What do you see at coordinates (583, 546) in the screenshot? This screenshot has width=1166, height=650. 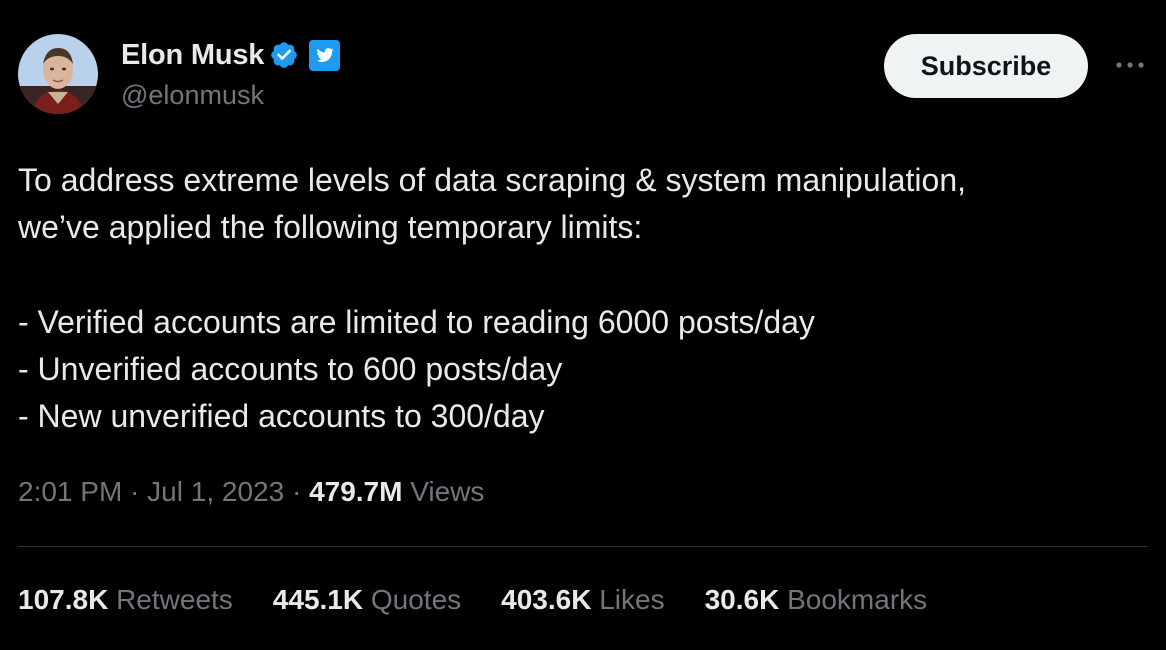 I see `divider` at bounding box center [583, 546].